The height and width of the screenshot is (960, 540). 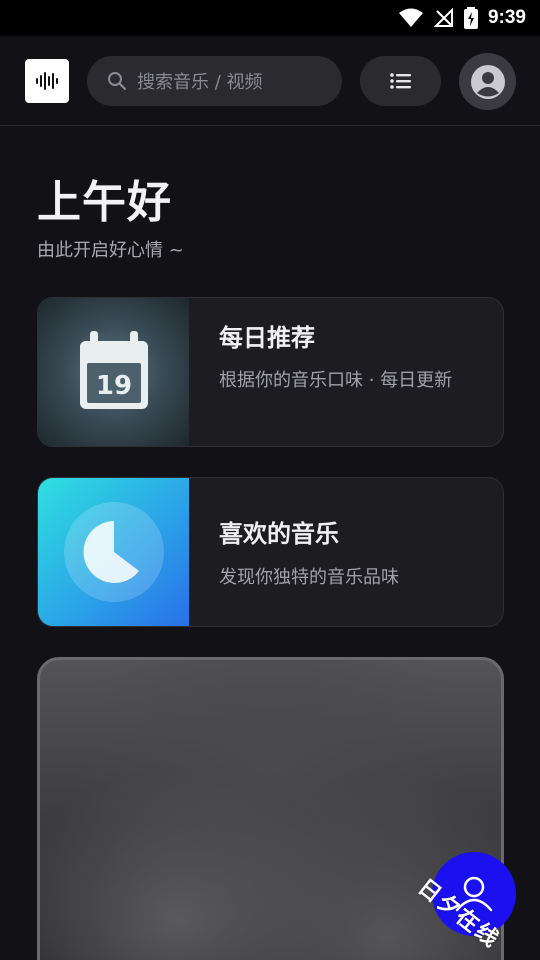 I want to click on daily-recommend-card: 19 每日推荐 根据你的音乐口味 · 每日更新, so click(x=270, y=372).